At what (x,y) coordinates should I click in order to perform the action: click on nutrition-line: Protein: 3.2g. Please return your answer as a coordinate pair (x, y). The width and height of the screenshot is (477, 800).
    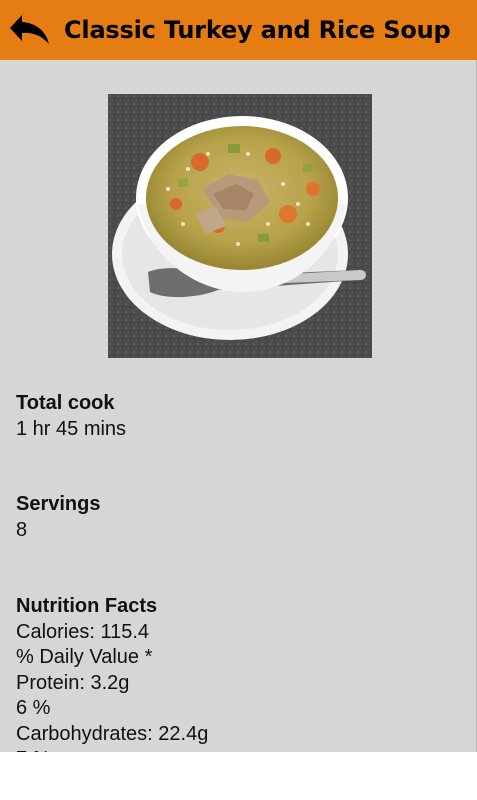
    Looking at the image, I should click on (73, 682).